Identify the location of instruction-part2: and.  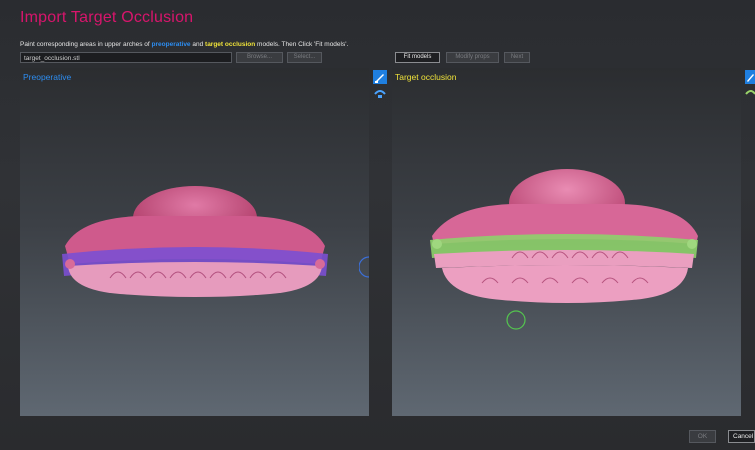
(198, 44).